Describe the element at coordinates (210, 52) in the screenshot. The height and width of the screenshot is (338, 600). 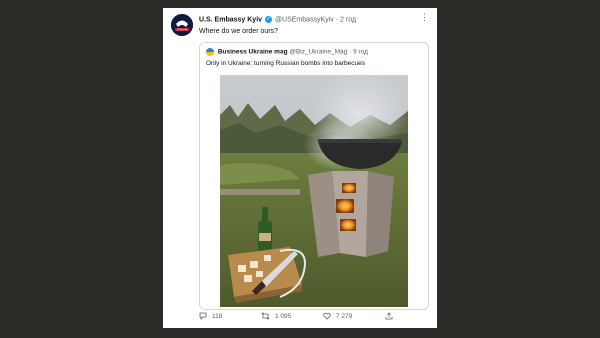
I see `quote-avatar` at that location.